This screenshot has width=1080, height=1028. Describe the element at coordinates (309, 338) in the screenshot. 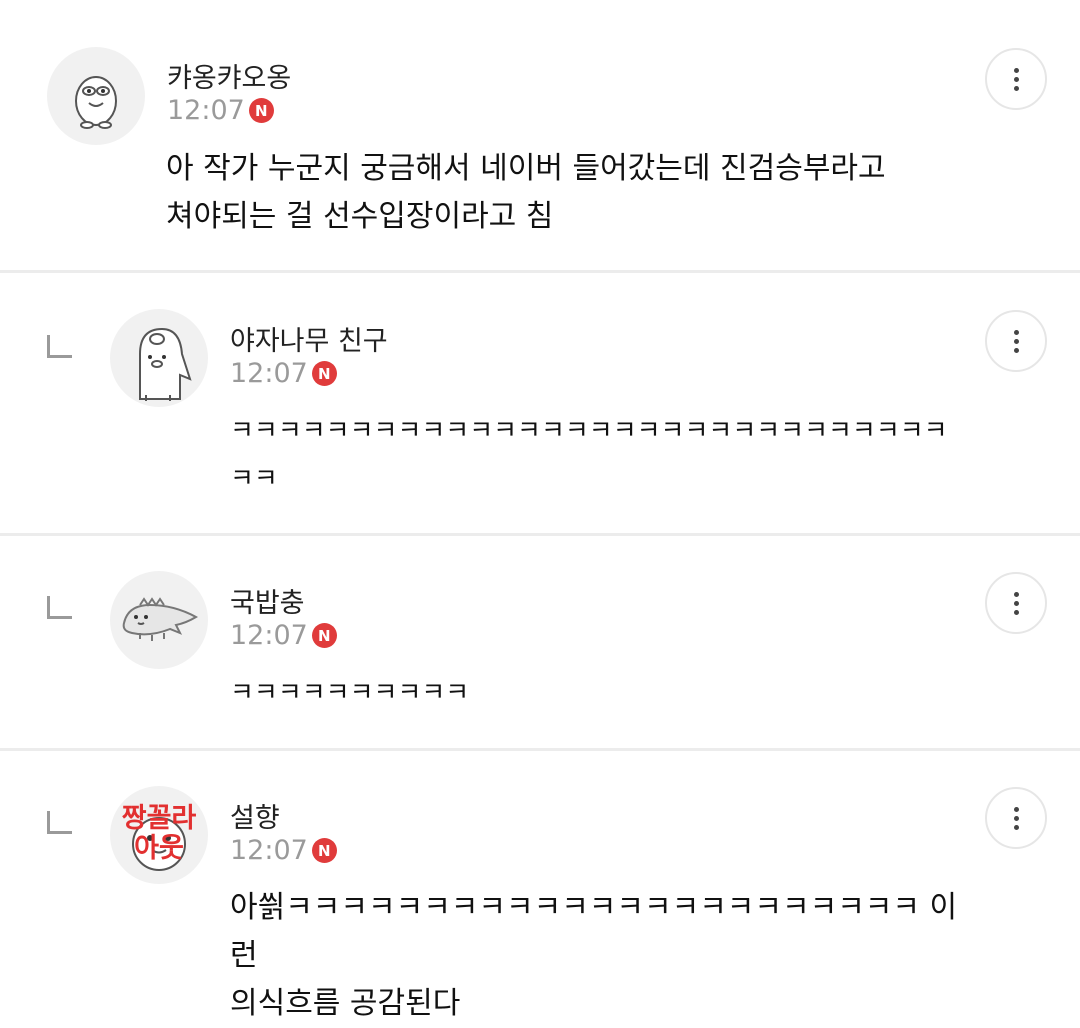

I see `username: 야자나무 친구` at that location.